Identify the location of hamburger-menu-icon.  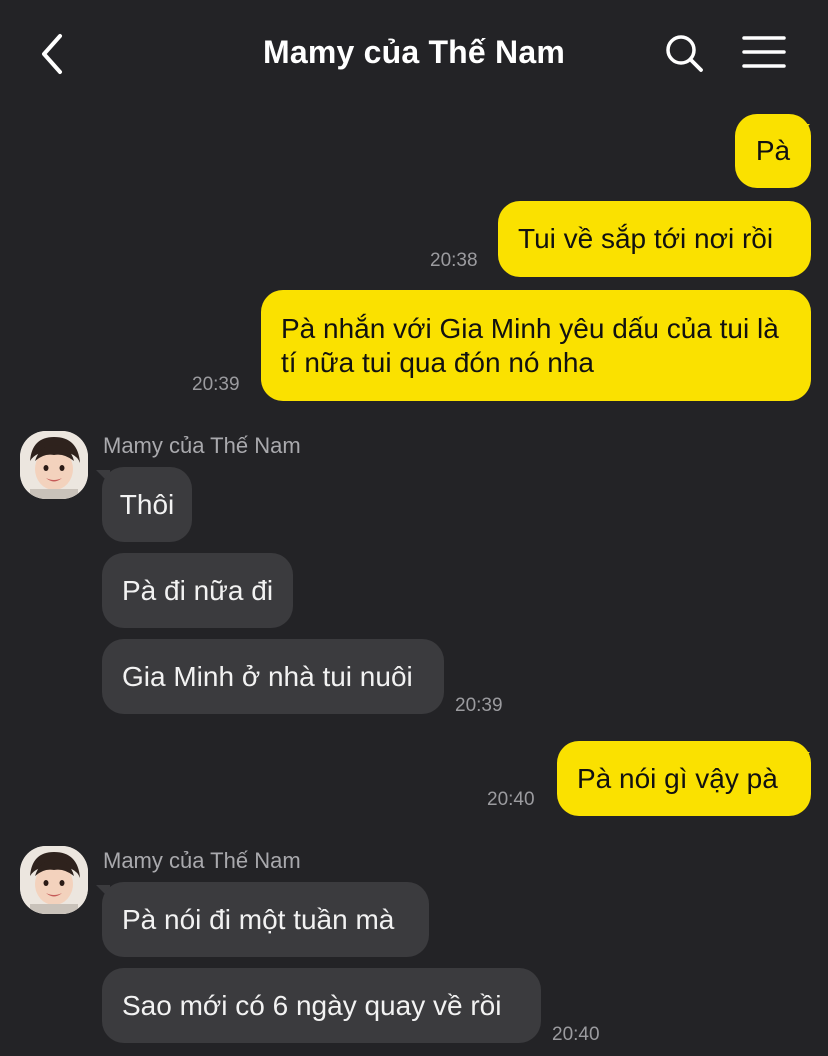
(764, 52).